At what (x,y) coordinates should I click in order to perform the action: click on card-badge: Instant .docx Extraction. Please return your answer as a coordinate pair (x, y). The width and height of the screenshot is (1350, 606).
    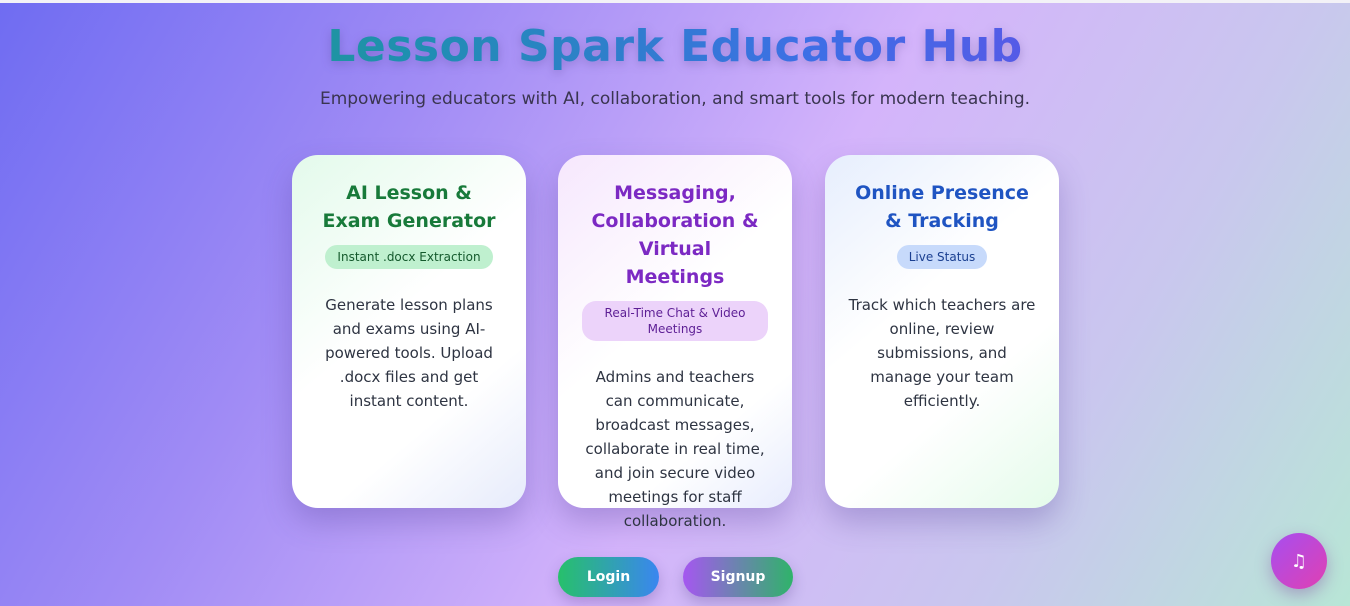
    Looking at the image, I should click on (409, 257).